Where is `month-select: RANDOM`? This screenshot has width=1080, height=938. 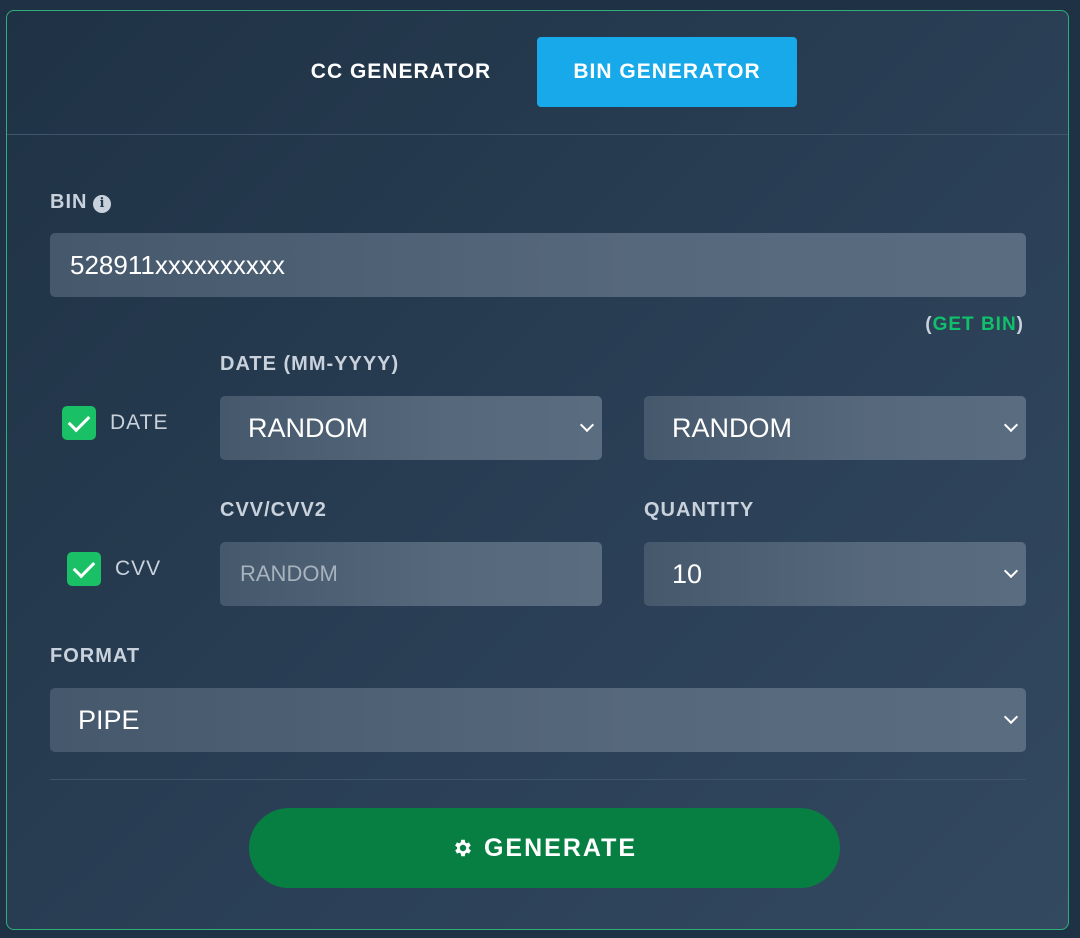 month-select: RANDOM is located at coordinates (411, 428).